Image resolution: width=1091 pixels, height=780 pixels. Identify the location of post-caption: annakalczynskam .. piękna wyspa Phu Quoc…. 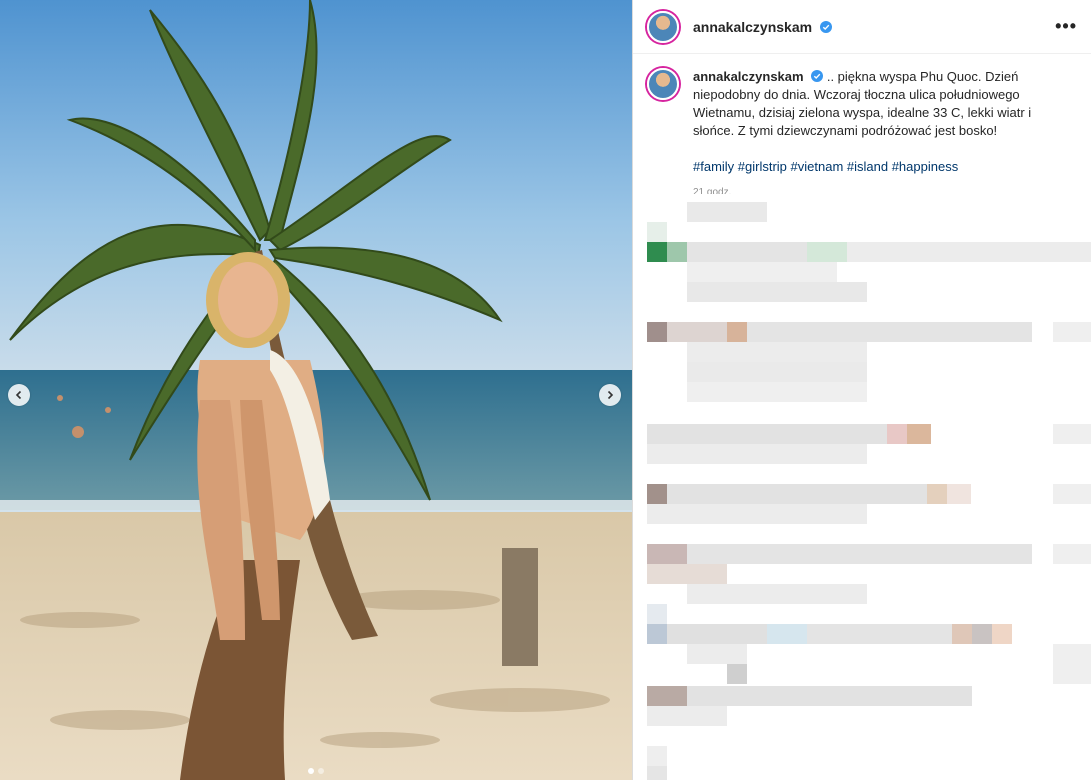
(862, 124).